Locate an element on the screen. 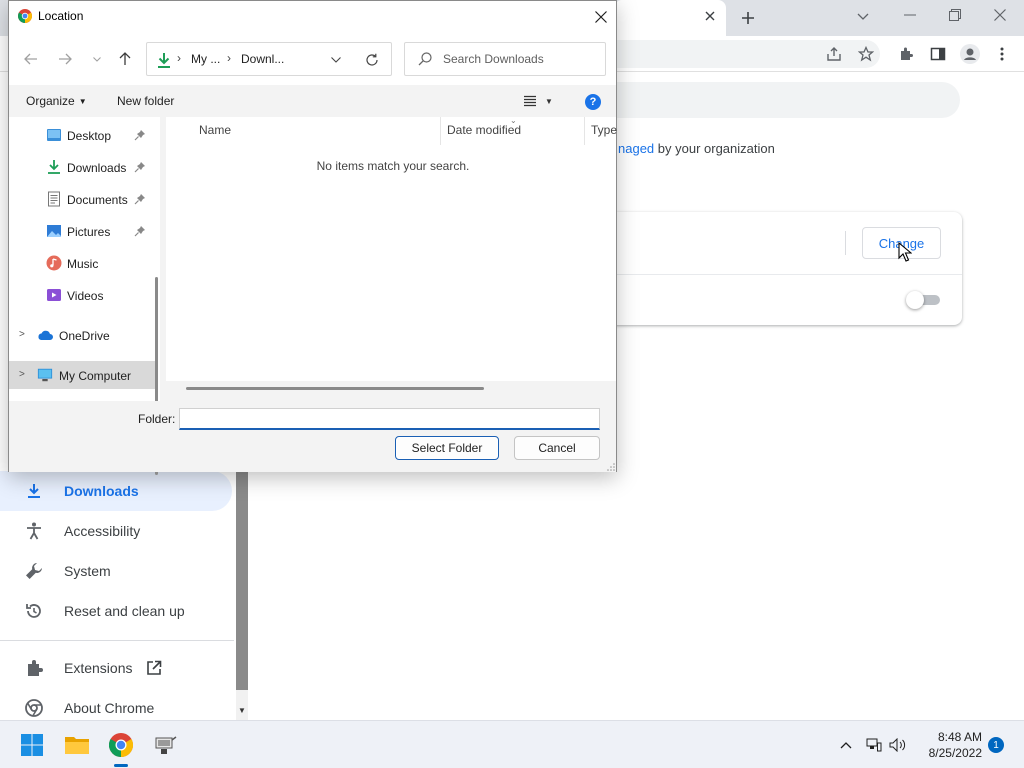  horizontal-scrollbar is located at coordinates (335, 388).